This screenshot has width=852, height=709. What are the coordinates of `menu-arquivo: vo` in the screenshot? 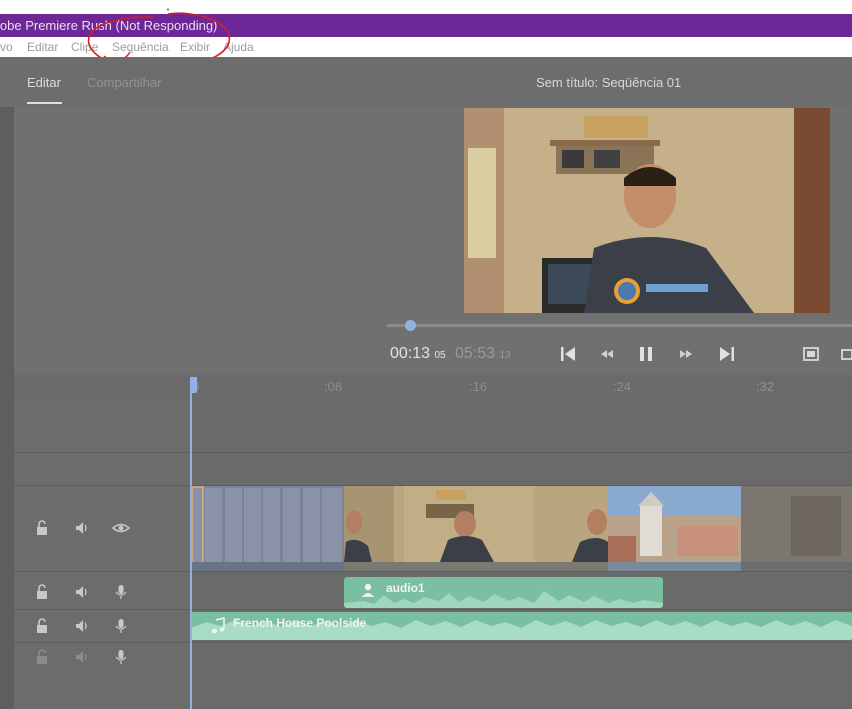 It's located at (6, 47).